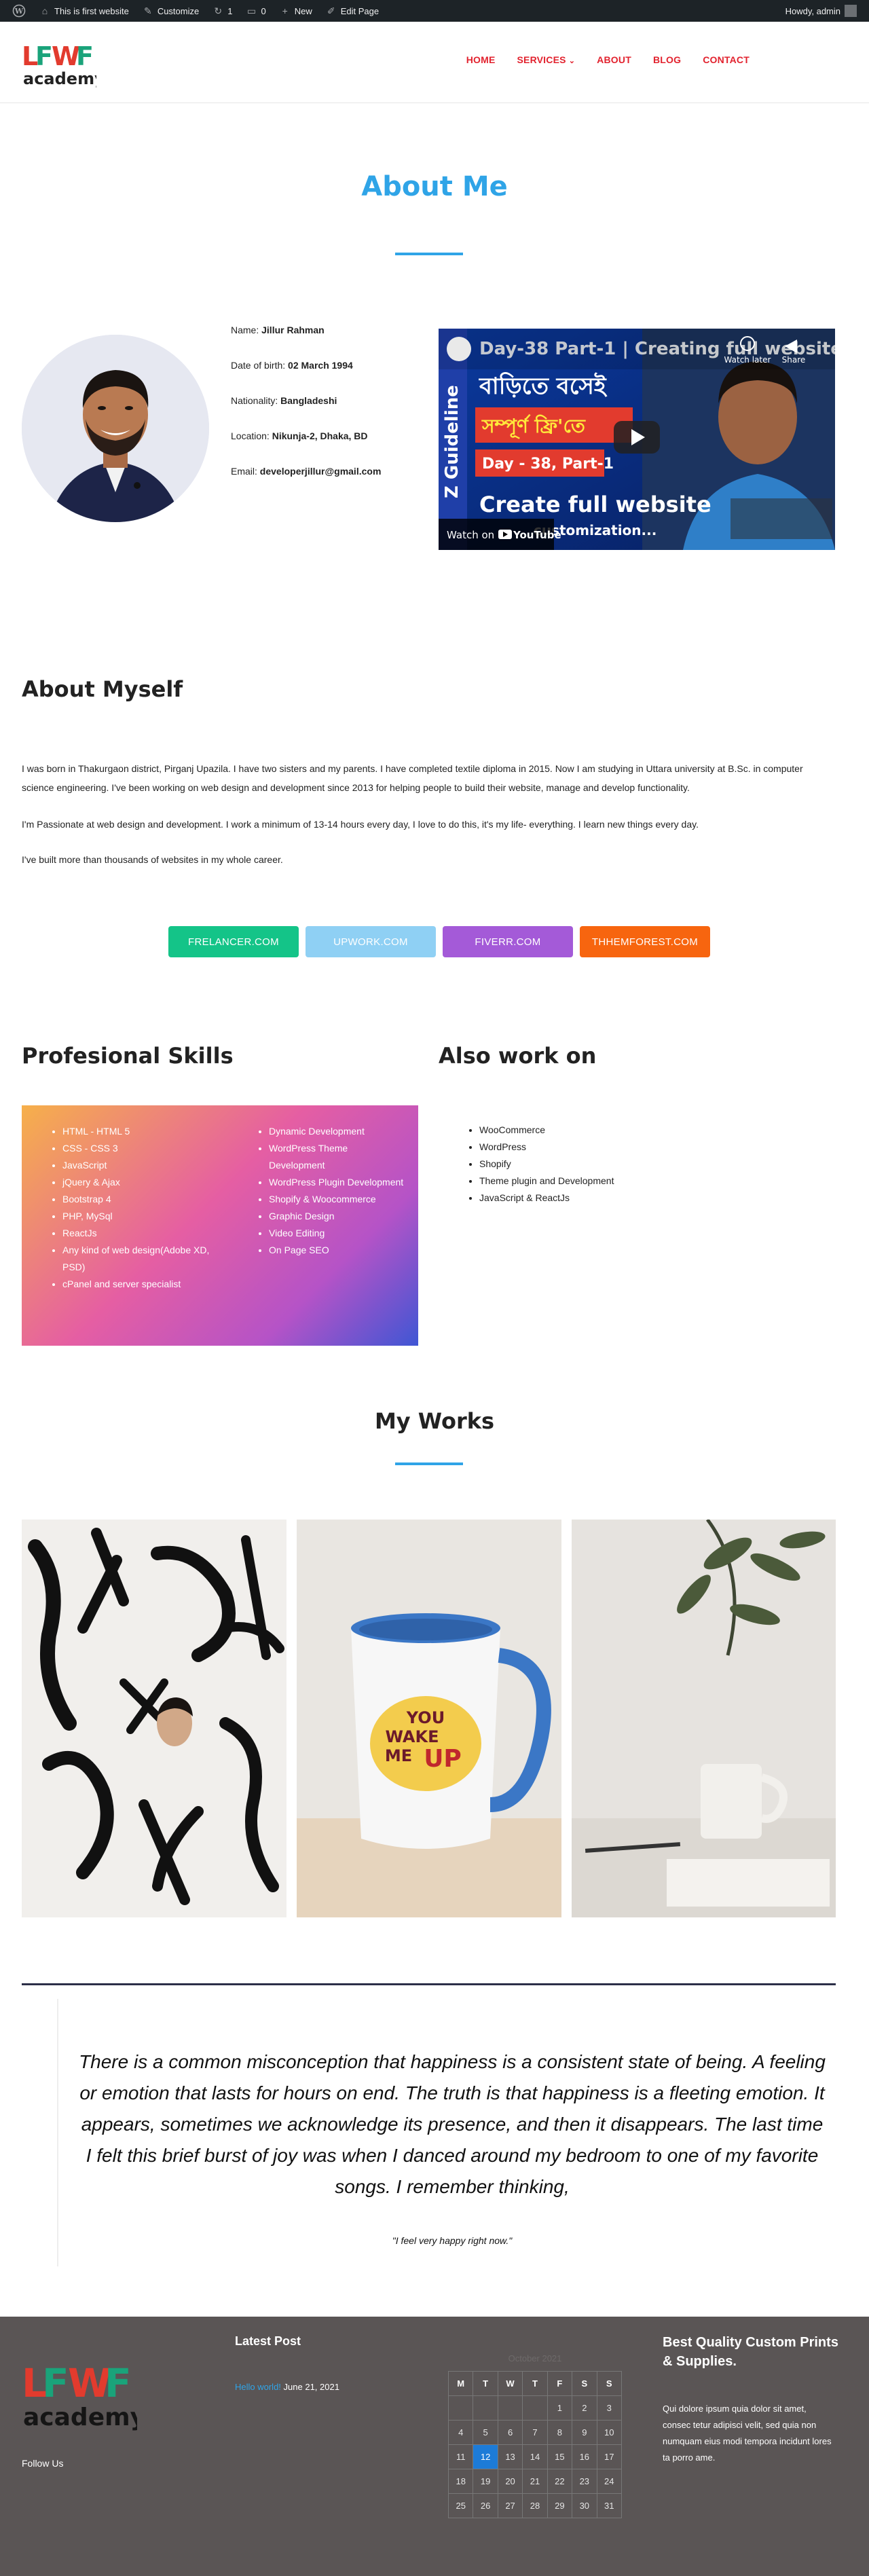 This screenshot has width=869, height=2576. I want to click on work-item: WordPress, so click(547, 1147).